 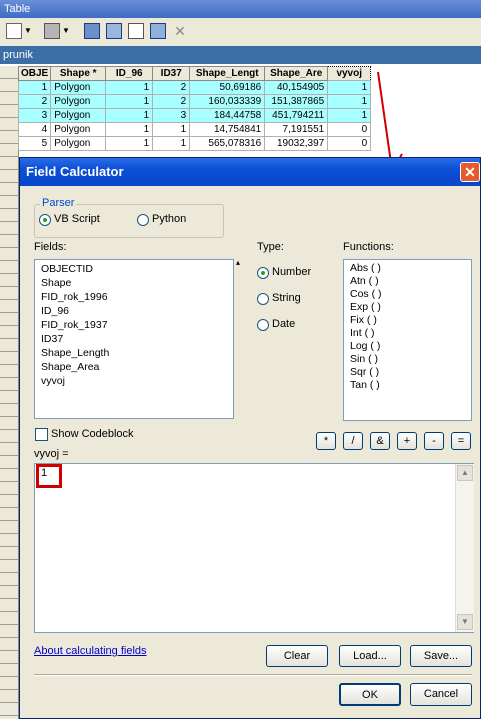 I want to click on field-list-item: ID37, so click(x=137, y=339).